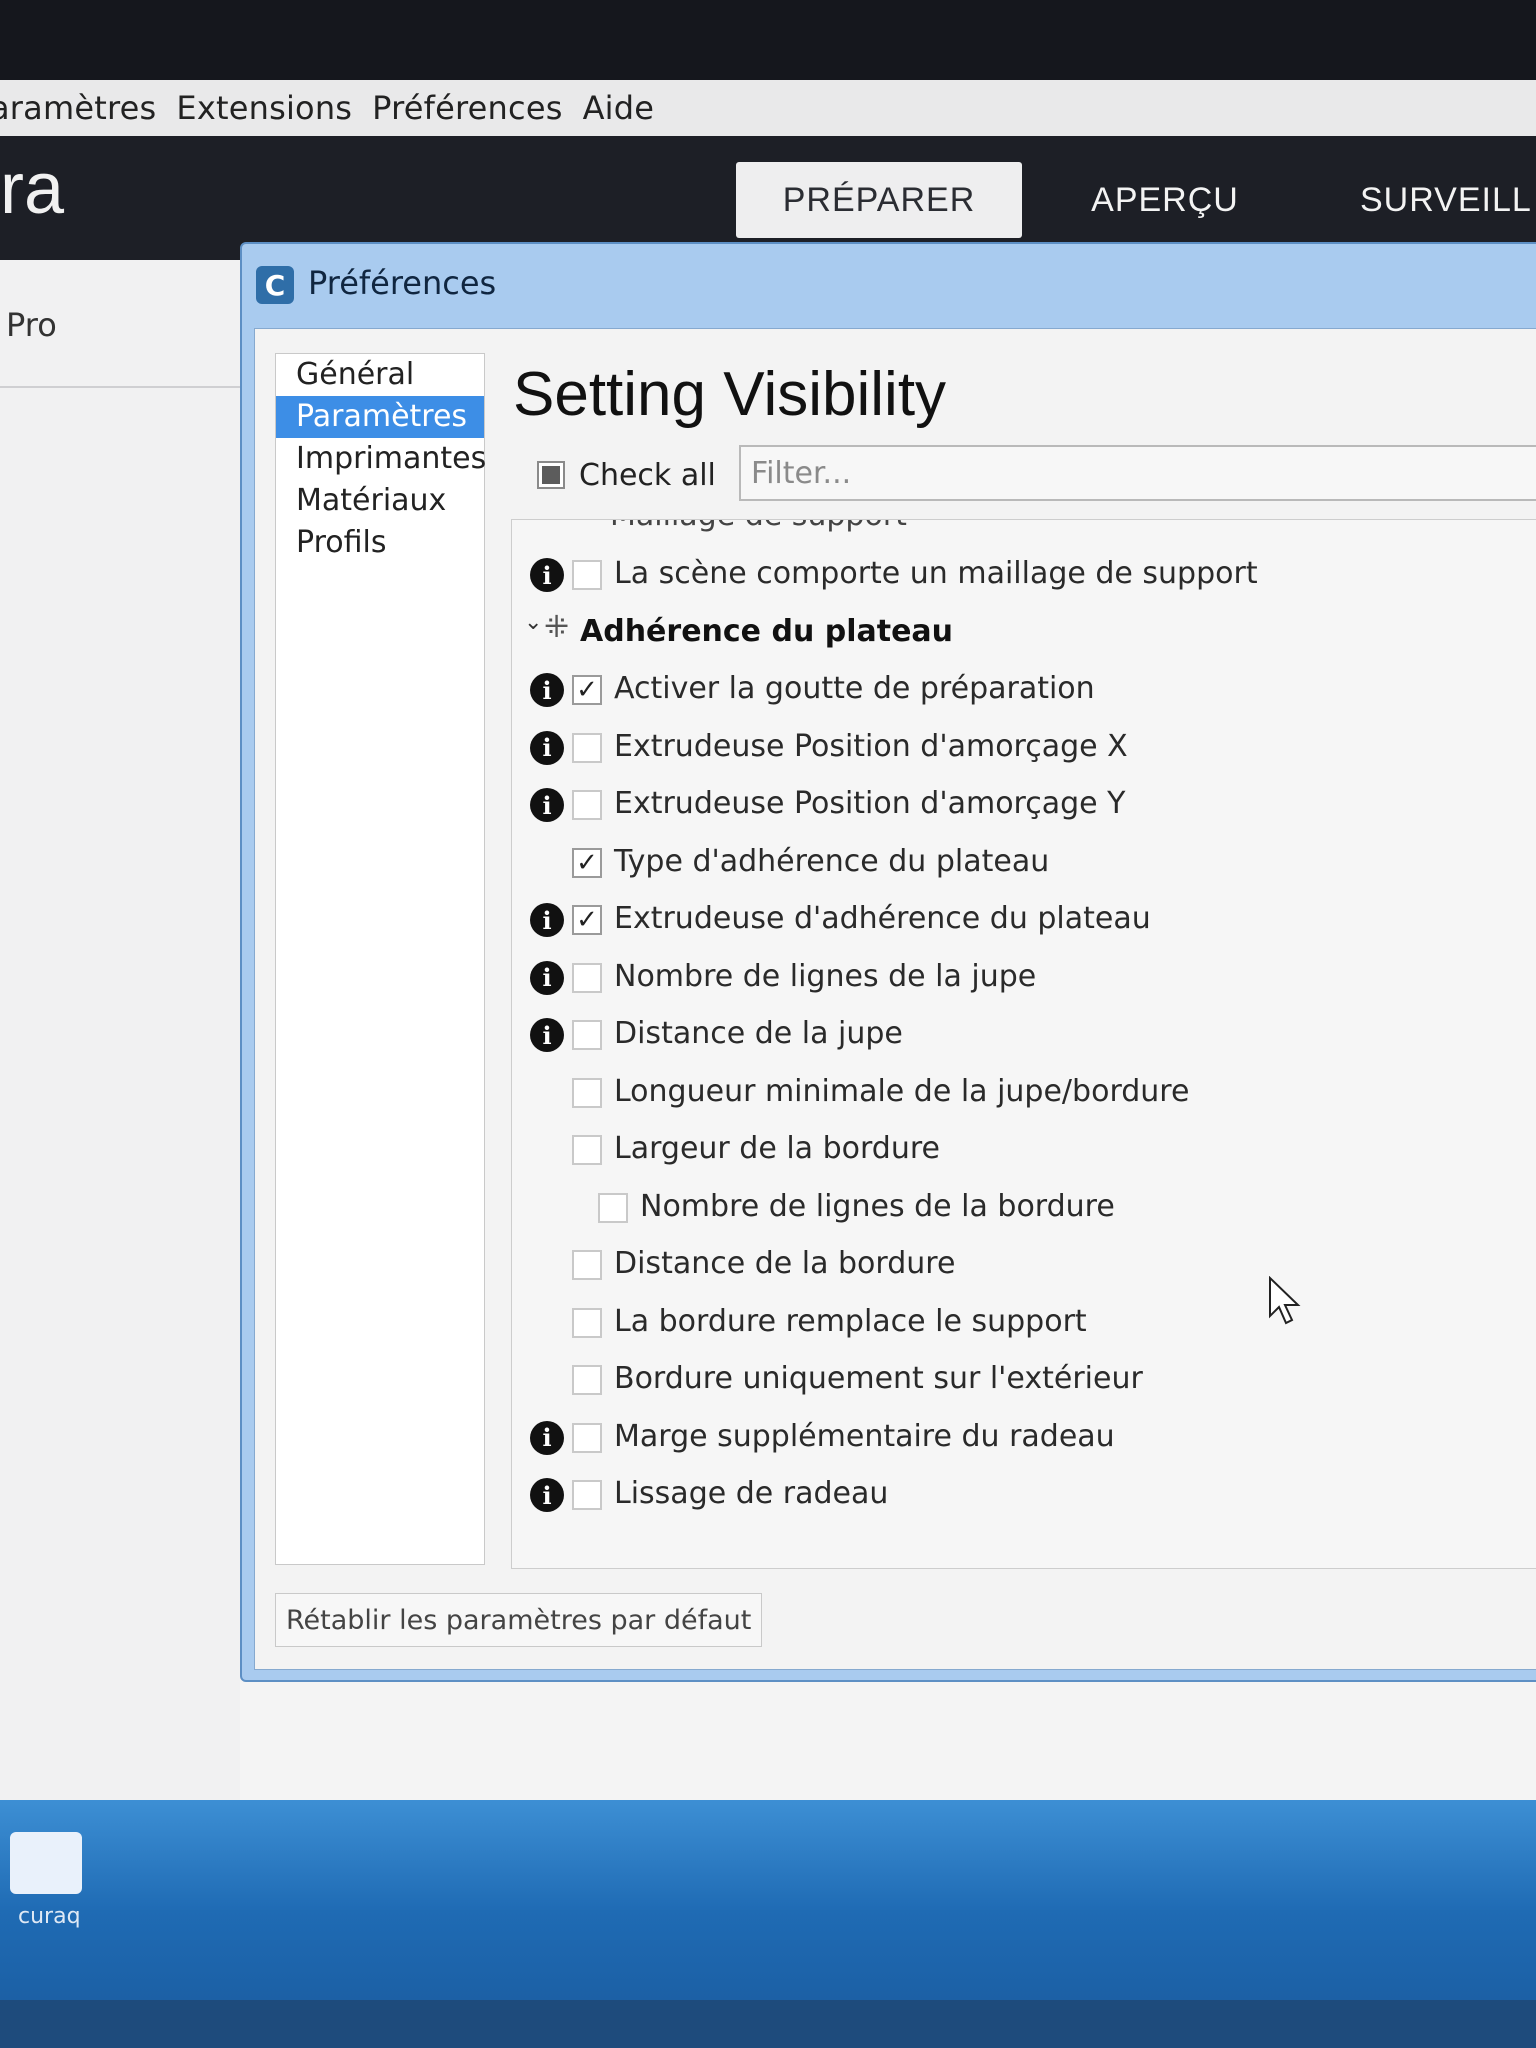 This screenshot has height=2048, width=1536. Describe the element at coordinates (768, 2024) in the screenshot. I see `taskbar-strip` at that location.